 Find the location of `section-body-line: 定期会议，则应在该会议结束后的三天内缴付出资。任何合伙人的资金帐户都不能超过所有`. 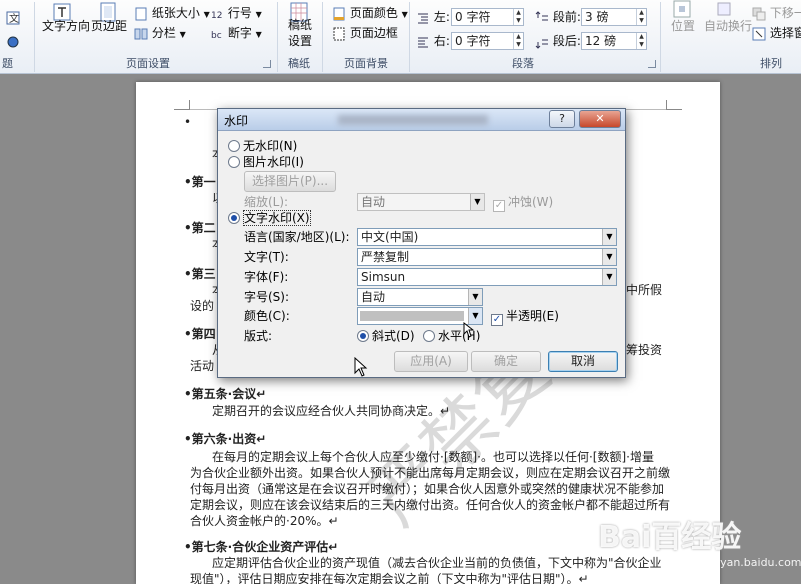

section-body-line: 定期会议，则应在该会议结束后的三天内缴付出资。任何合伙人的资金帐户都不能超过所有 is located at coordinates (430, 505).